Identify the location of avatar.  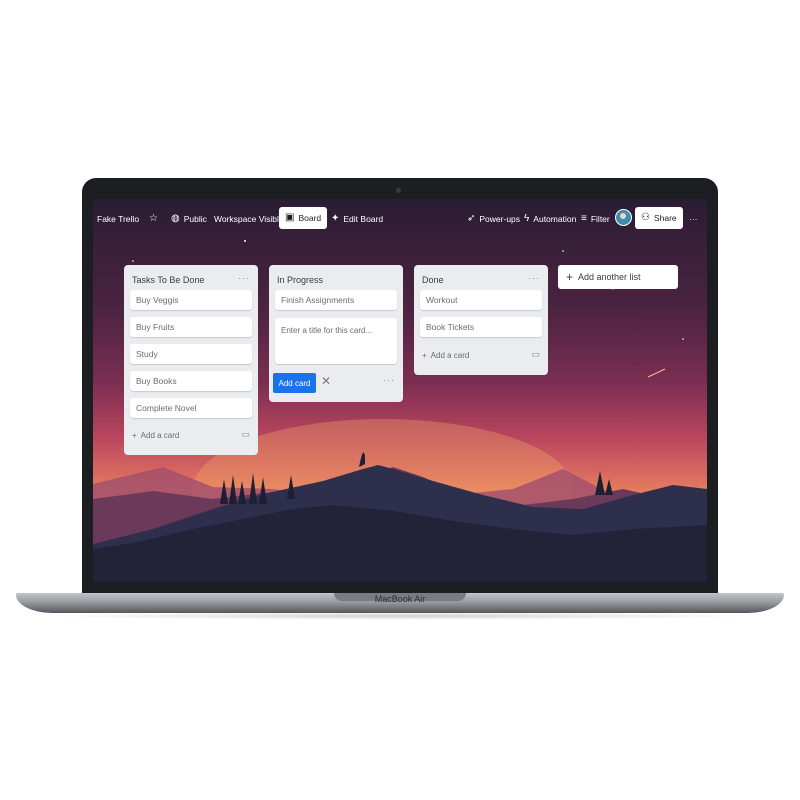
(623, 217).